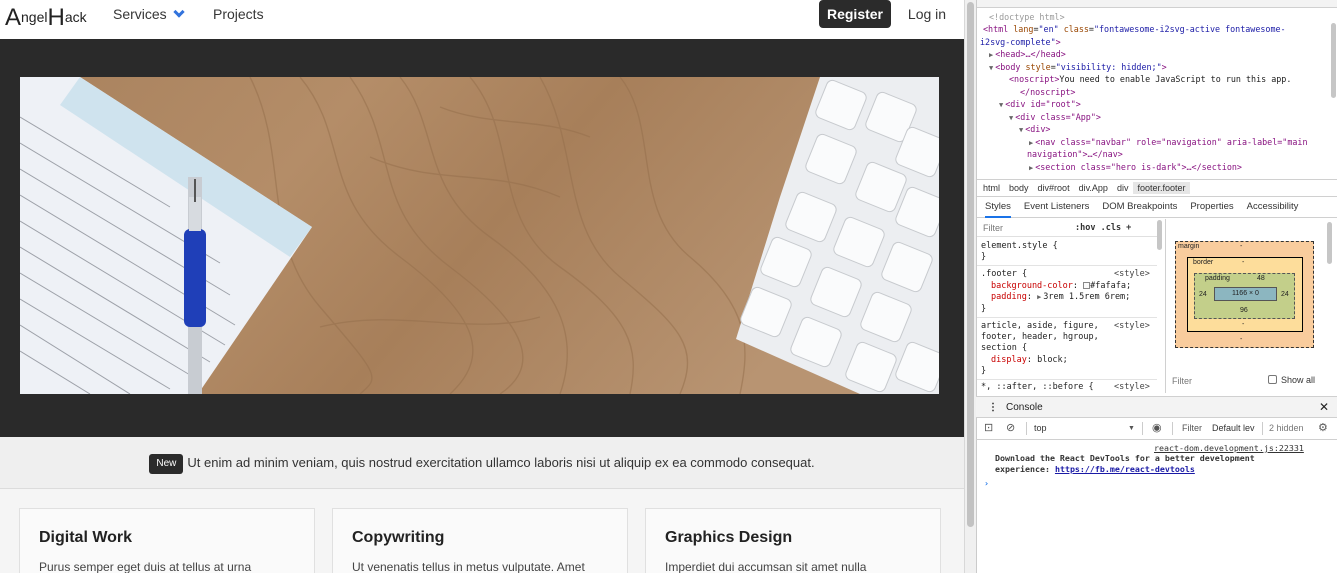 This screenshot has height=573, width=1337. Describe the element at coordinates (1125, 469) in the screenshot. I see `devtools-link: https://fb.me/react-devtools` at that location.